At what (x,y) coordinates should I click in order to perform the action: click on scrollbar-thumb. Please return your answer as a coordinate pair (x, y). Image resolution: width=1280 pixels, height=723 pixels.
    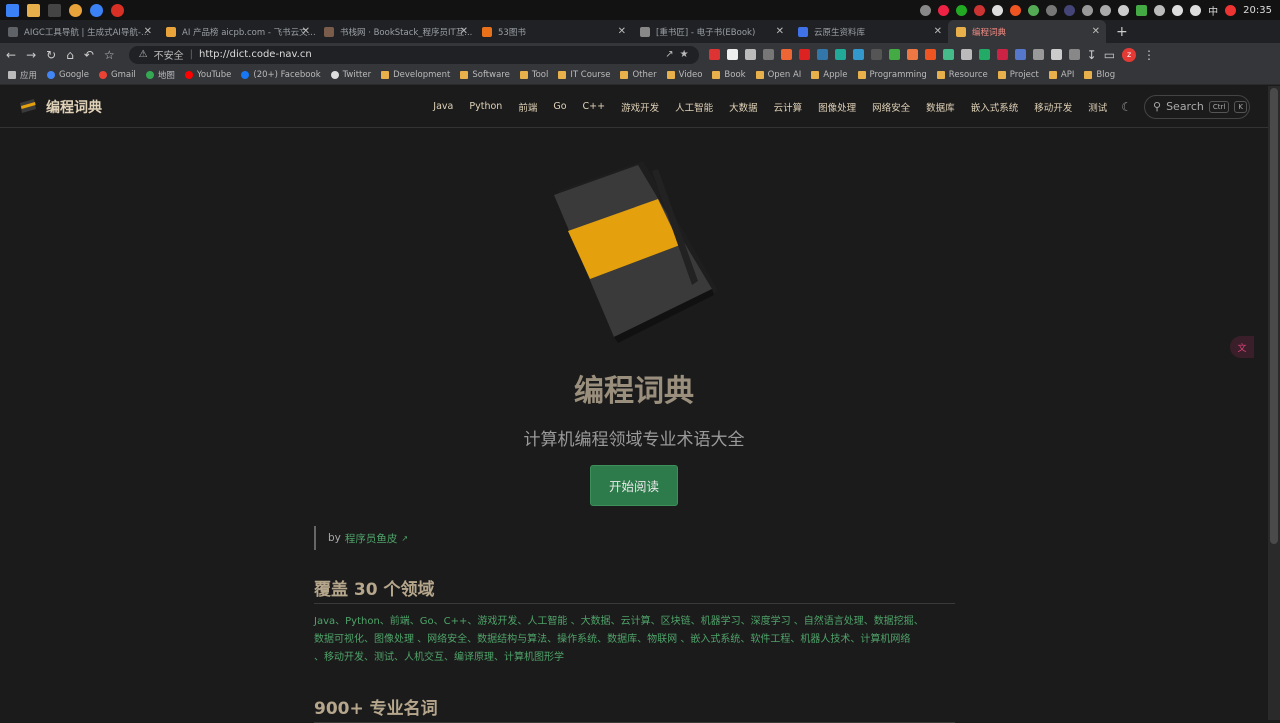
    Looking at the image, I should click on (1274, 316).